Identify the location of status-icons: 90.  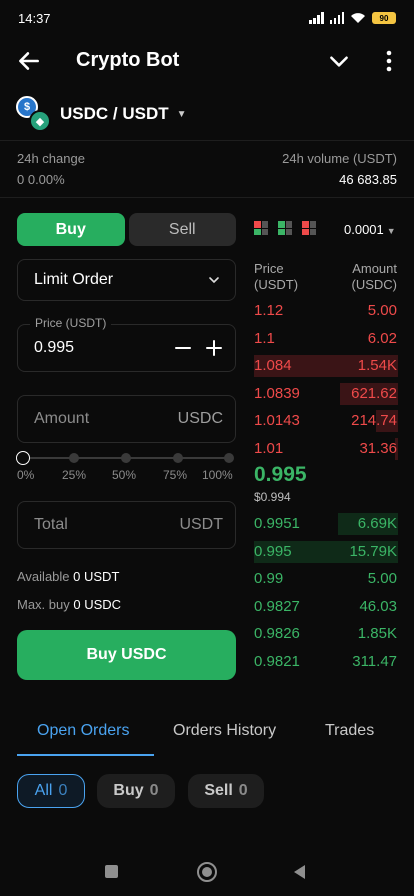
(352, 18).